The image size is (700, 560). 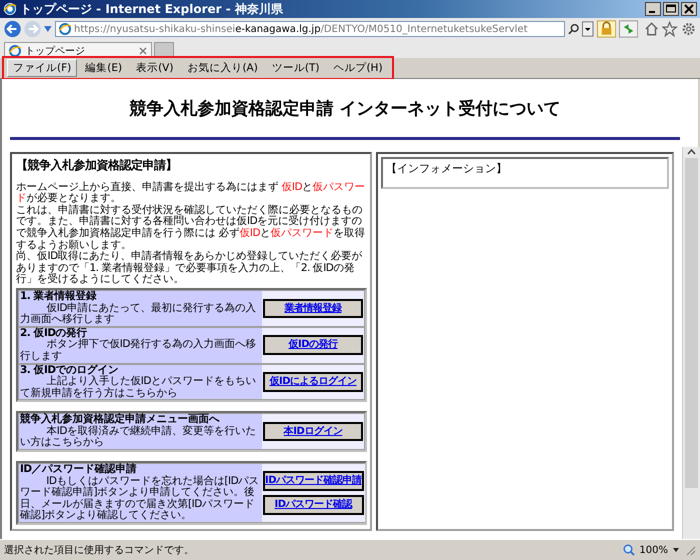 I want to click on menu-item: お気に入り(A), so click(x=222, y=68).